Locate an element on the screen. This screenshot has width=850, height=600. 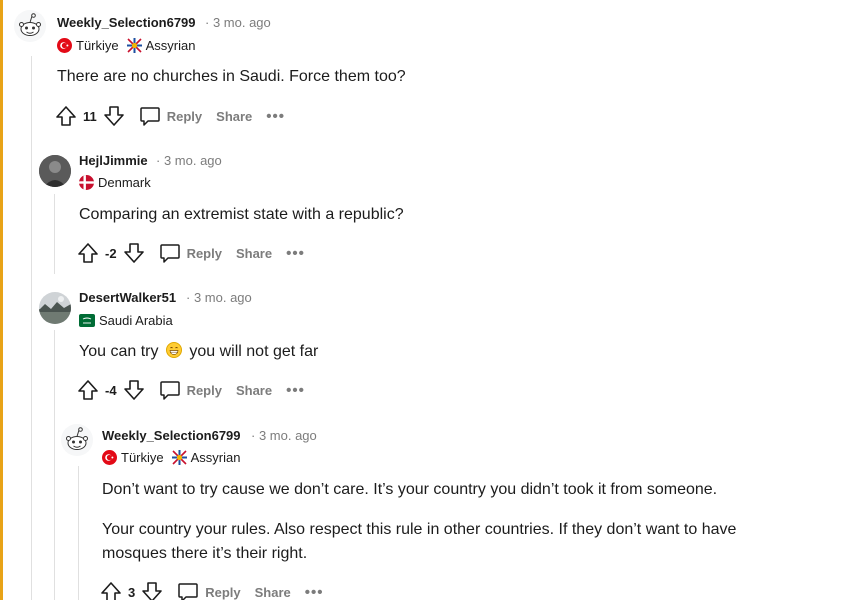
user-flair: Saudi Arabia is located at coordinates (126, 320).